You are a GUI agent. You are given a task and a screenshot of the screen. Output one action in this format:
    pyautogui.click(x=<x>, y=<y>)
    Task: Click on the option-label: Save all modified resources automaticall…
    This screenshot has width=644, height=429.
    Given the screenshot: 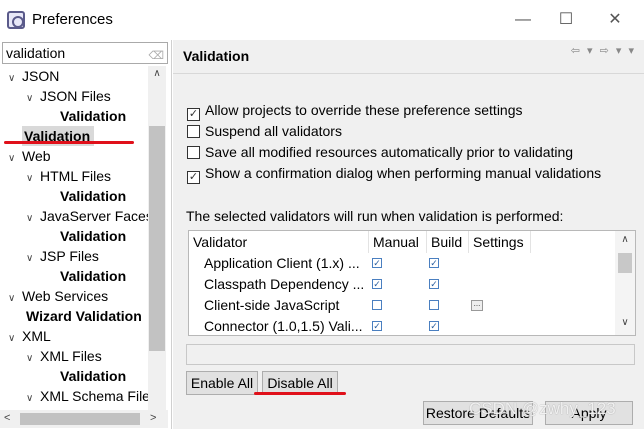 What is the action you would take?
    pyautogui.click(x=389, y=152)
    